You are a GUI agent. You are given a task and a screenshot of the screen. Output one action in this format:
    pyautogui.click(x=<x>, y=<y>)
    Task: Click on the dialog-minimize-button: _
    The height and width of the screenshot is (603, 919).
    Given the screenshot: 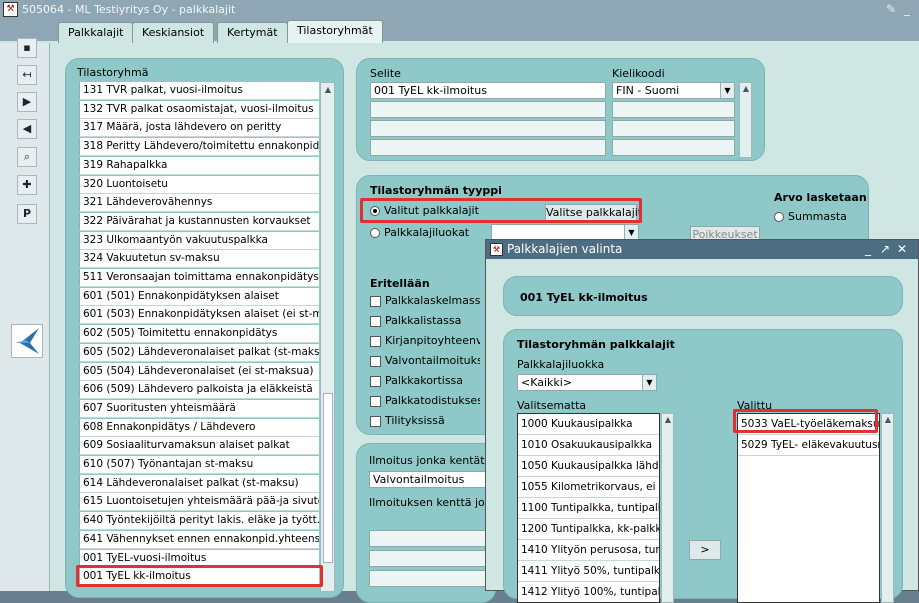 What is the action you would take?
    pyautogui.click(x=868, y=249)
    